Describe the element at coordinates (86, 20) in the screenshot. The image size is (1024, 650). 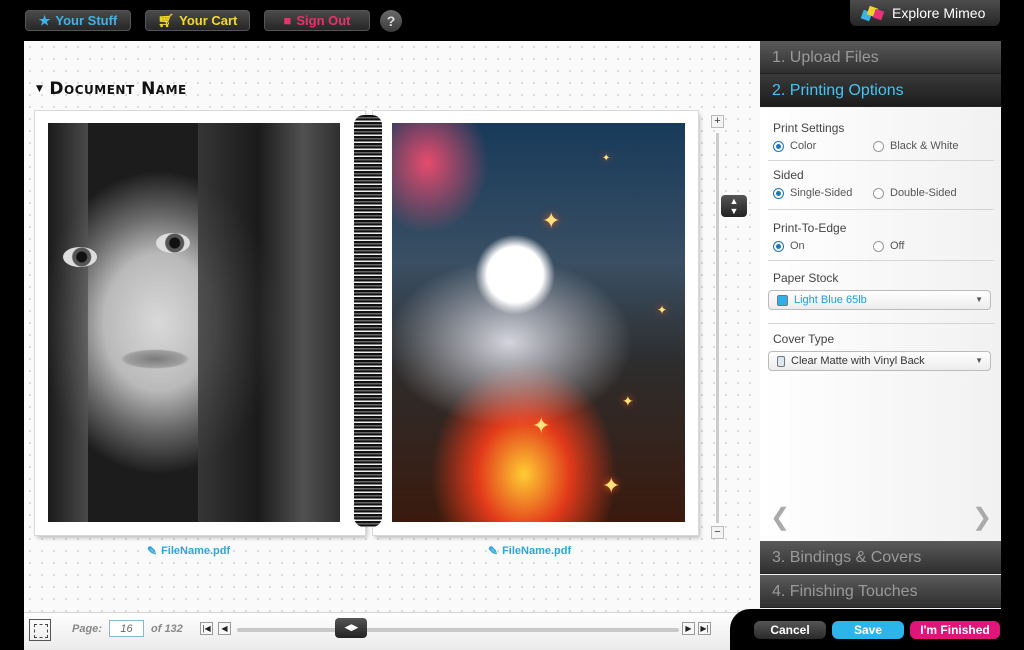
I see `your-stuff-label: Your Stuff` at that location.